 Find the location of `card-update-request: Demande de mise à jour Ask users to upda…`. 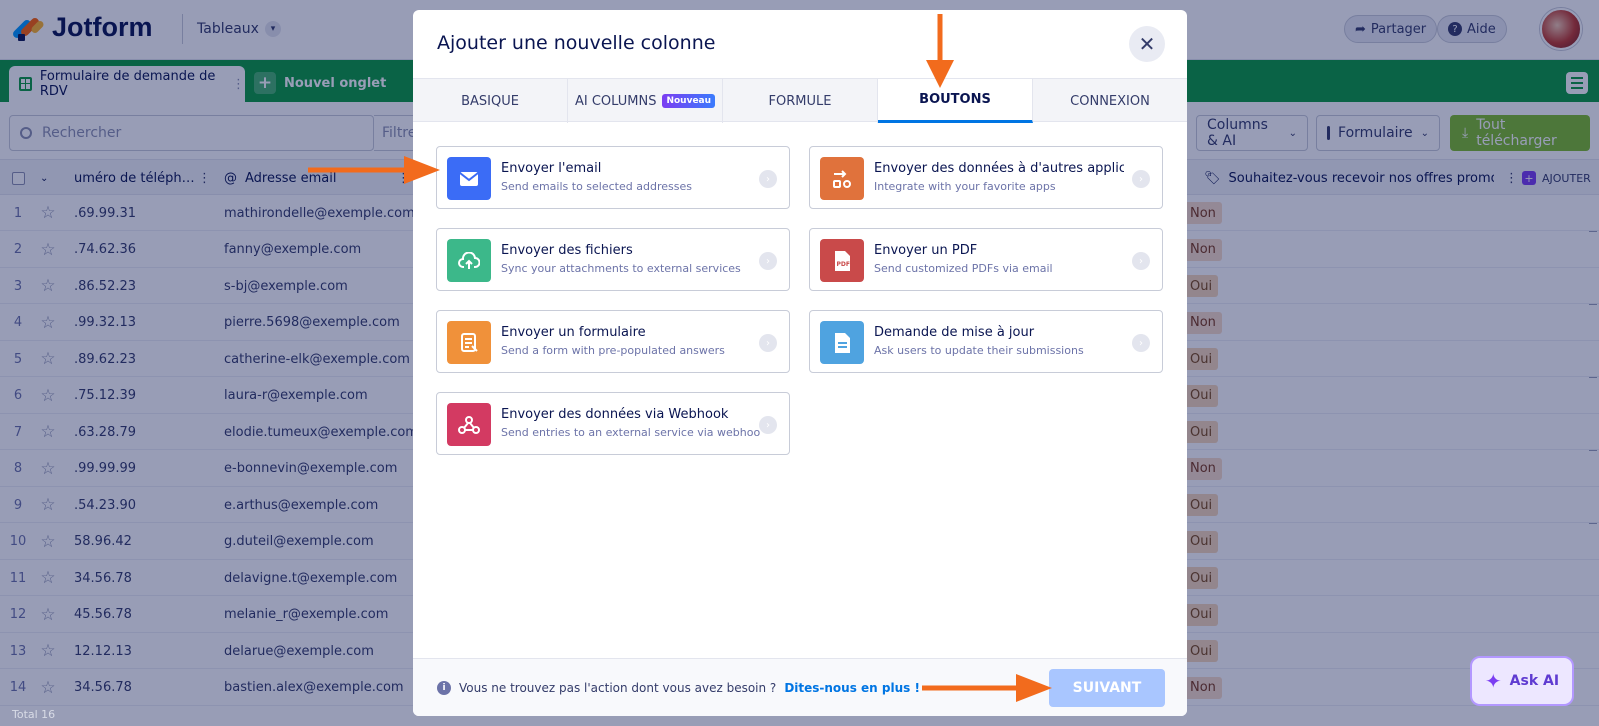

card-update-request: Demande de mise à jour Ask users to upda… is located at coordinates (986, 341).